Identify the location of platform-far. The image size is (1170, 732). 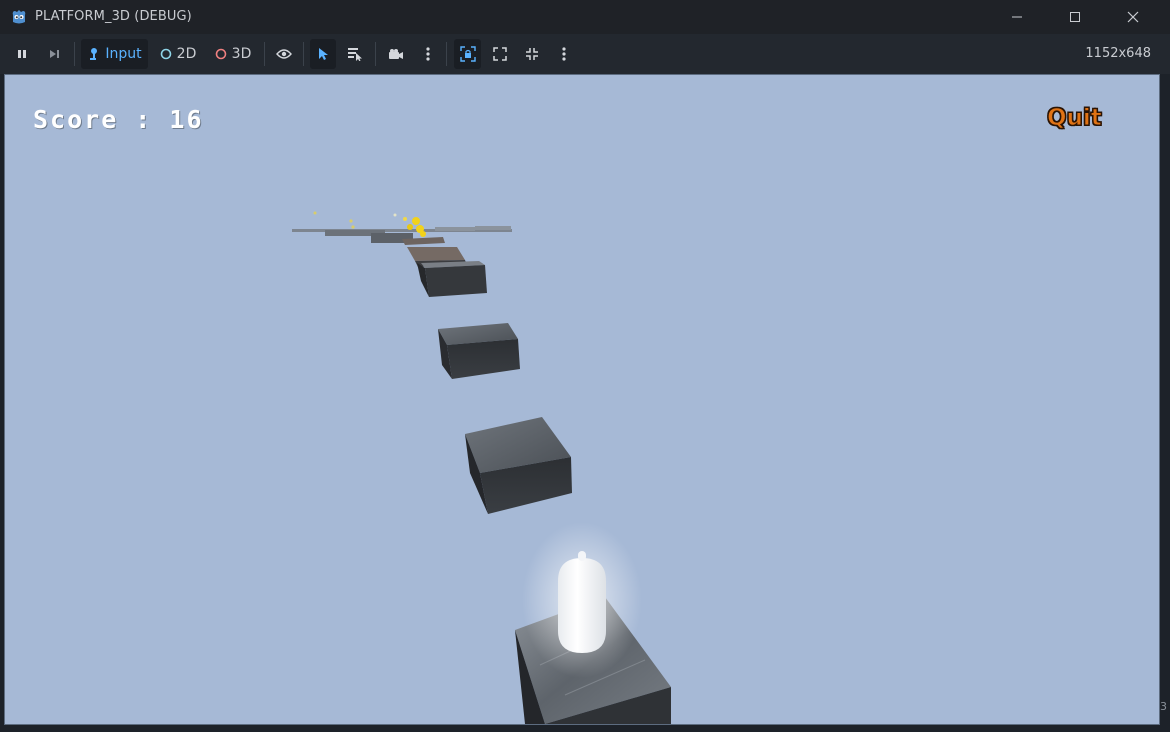
(444, 267).